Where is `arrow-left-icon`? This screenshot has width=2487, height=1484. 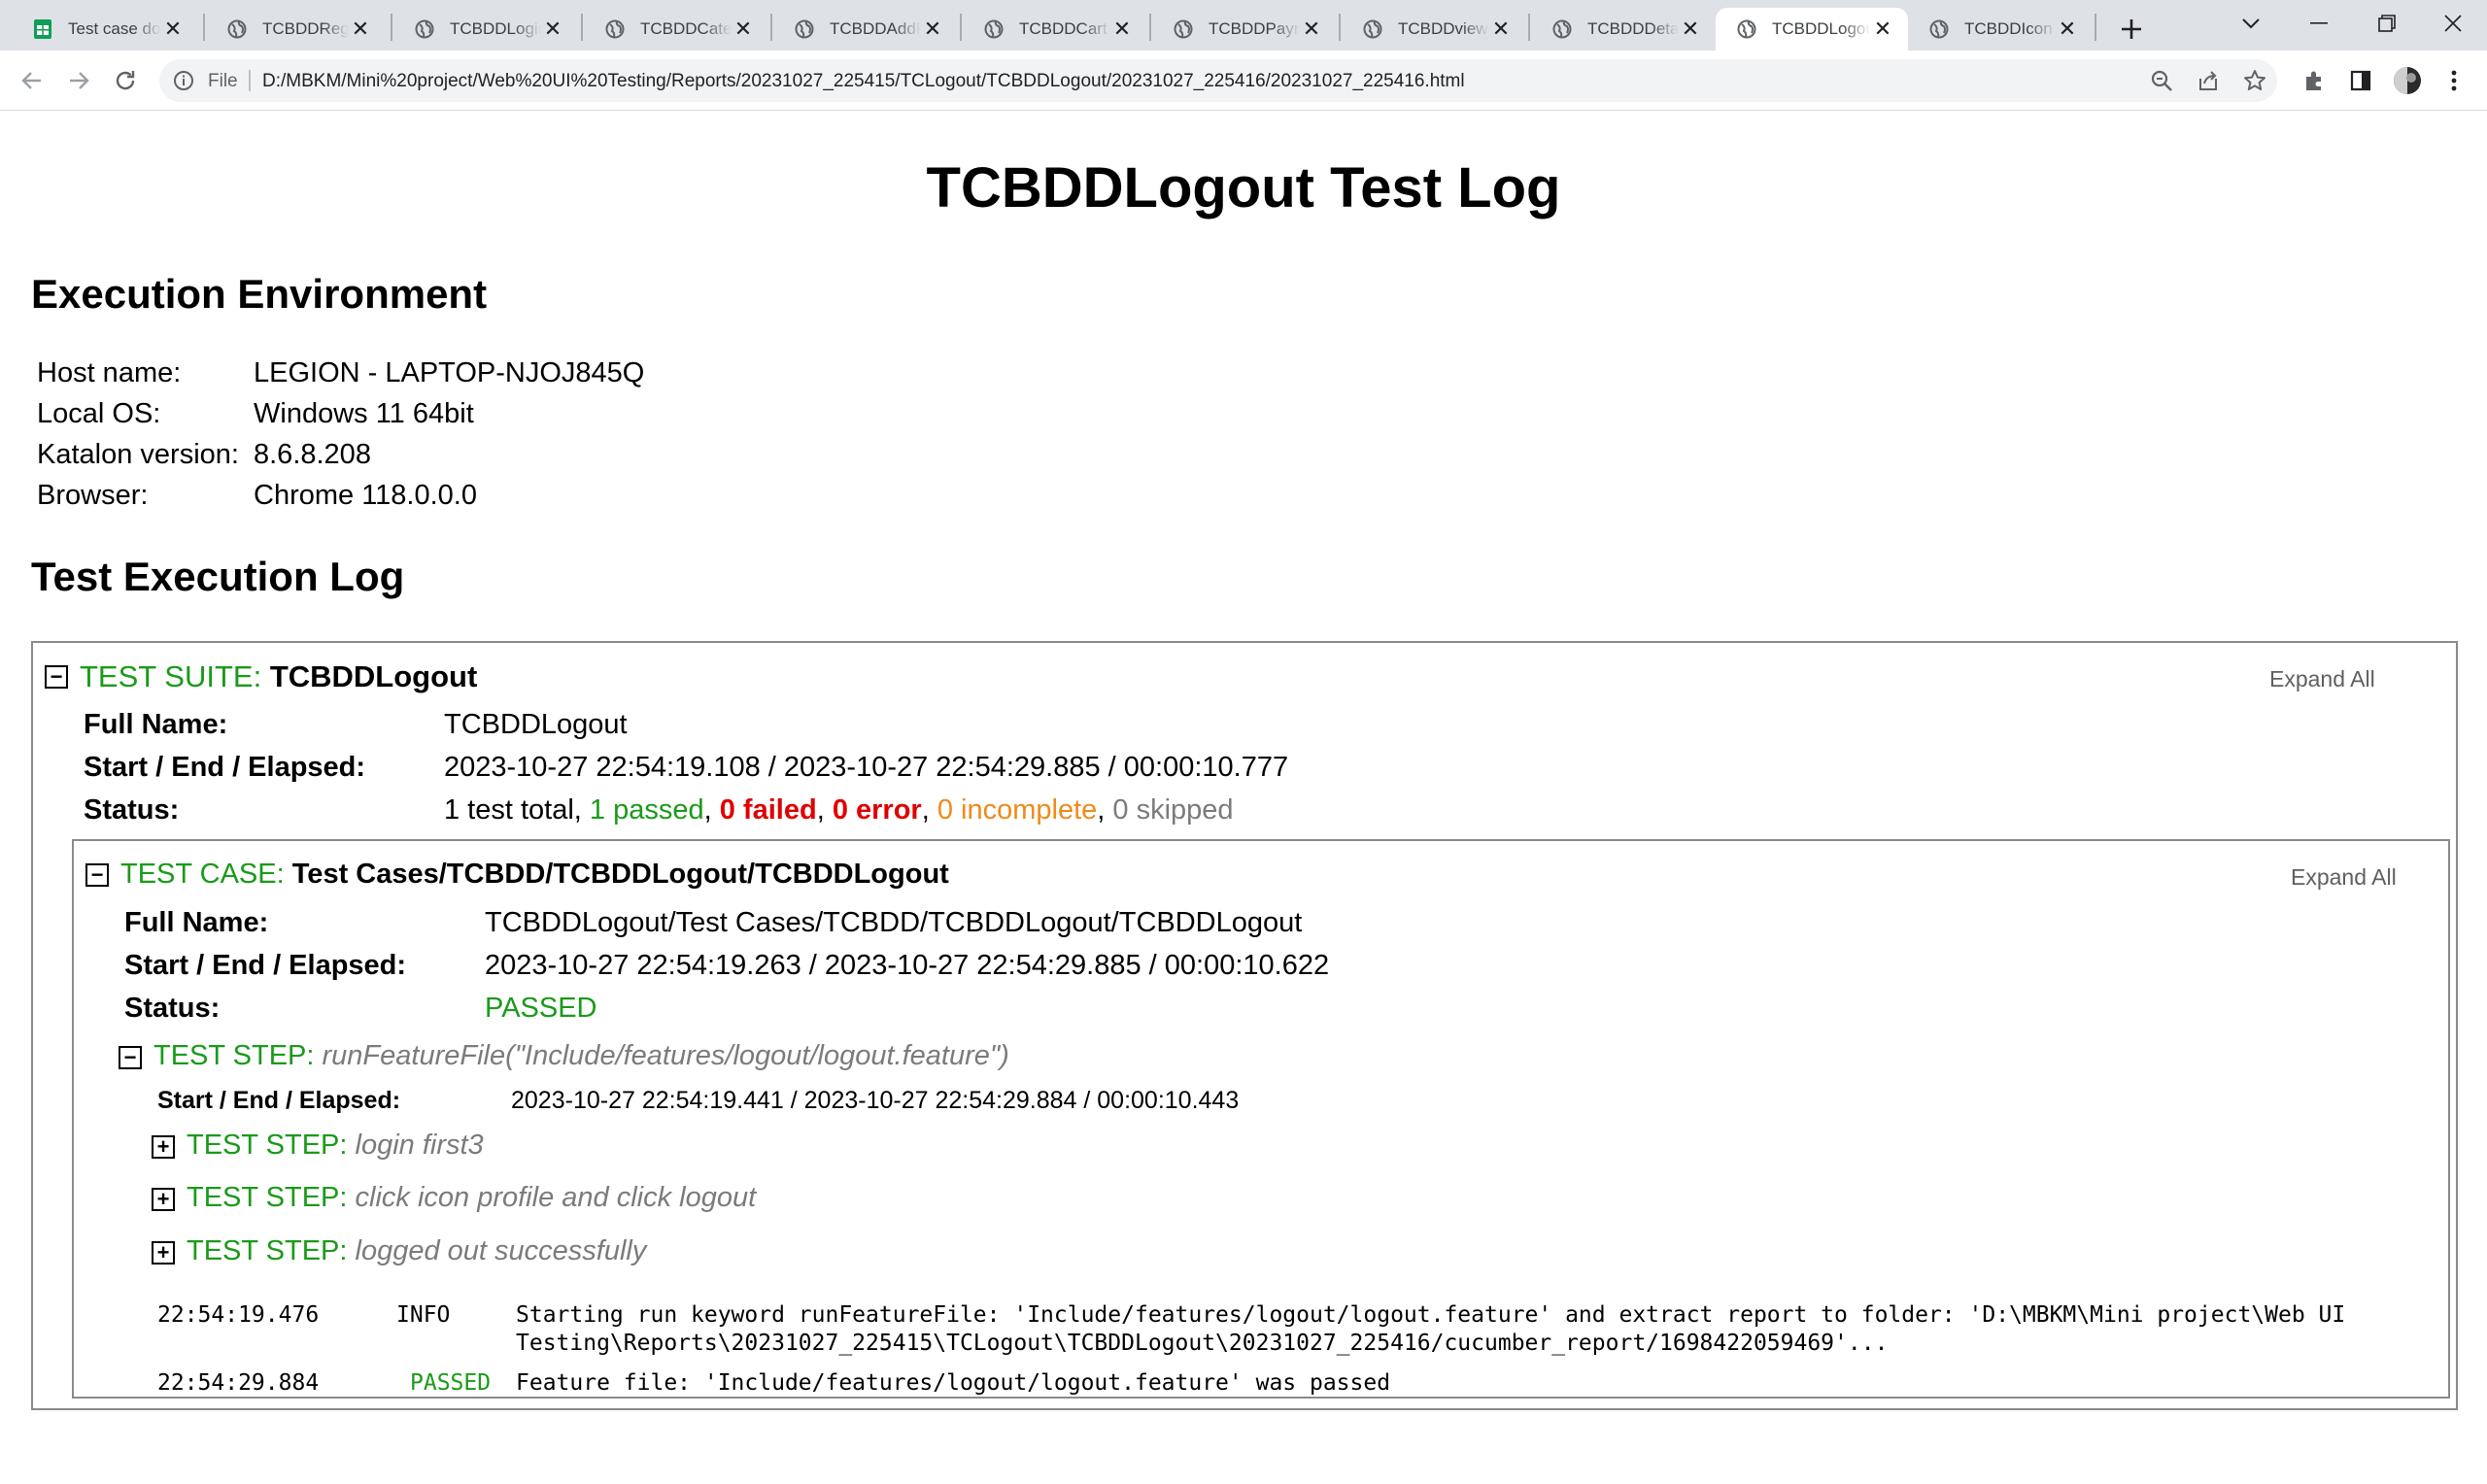 arrow-left-icon is located at coordinates (31, 80).